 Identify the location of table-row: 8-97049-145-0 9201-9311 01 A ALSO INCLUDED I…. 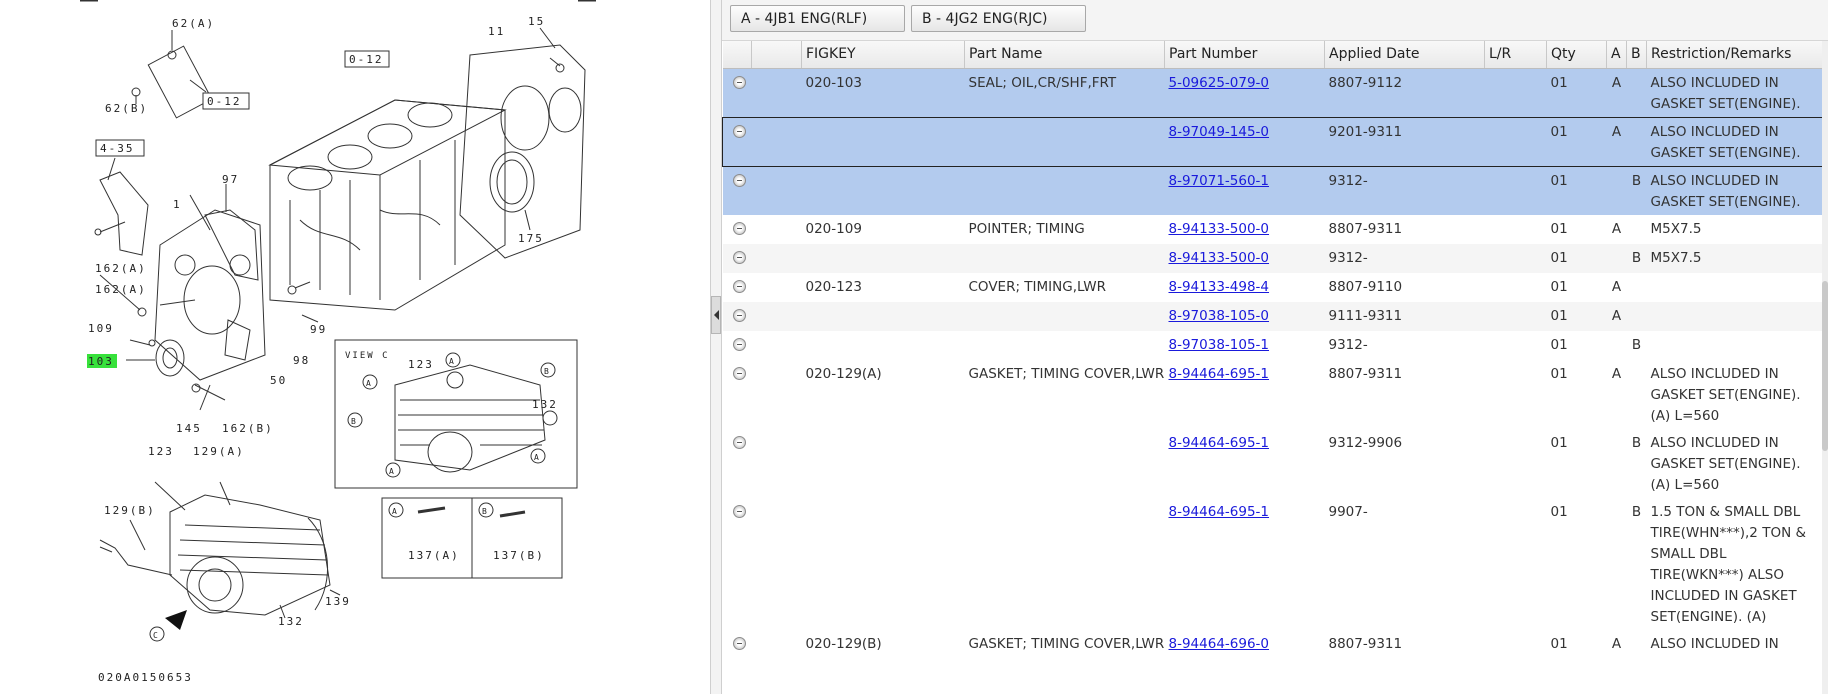
(1272, 141).